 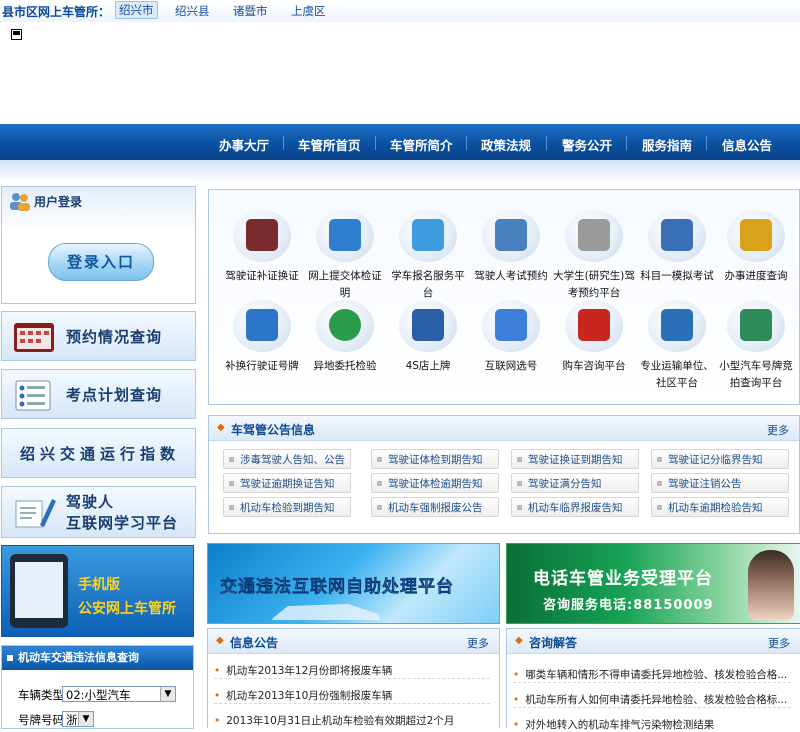 What do you see at coordinates (511, 325) in the screenshot?
I see `palette-icon` at bounding box center [511, 325].